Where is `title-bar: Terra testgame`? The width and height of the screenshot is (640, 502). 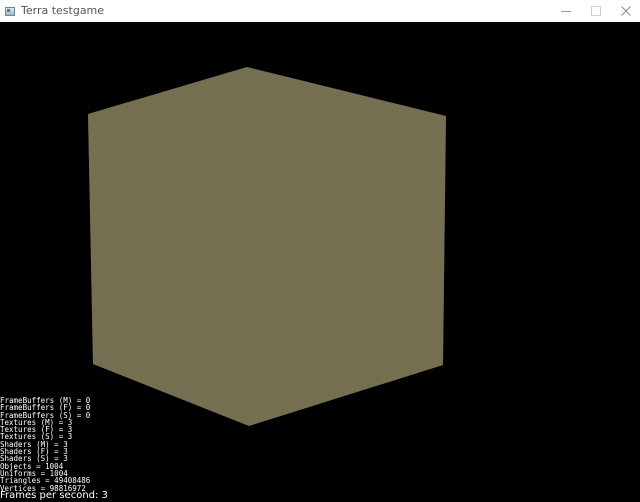
title-bar: Terra testgame is located at coordinates (320, 11).